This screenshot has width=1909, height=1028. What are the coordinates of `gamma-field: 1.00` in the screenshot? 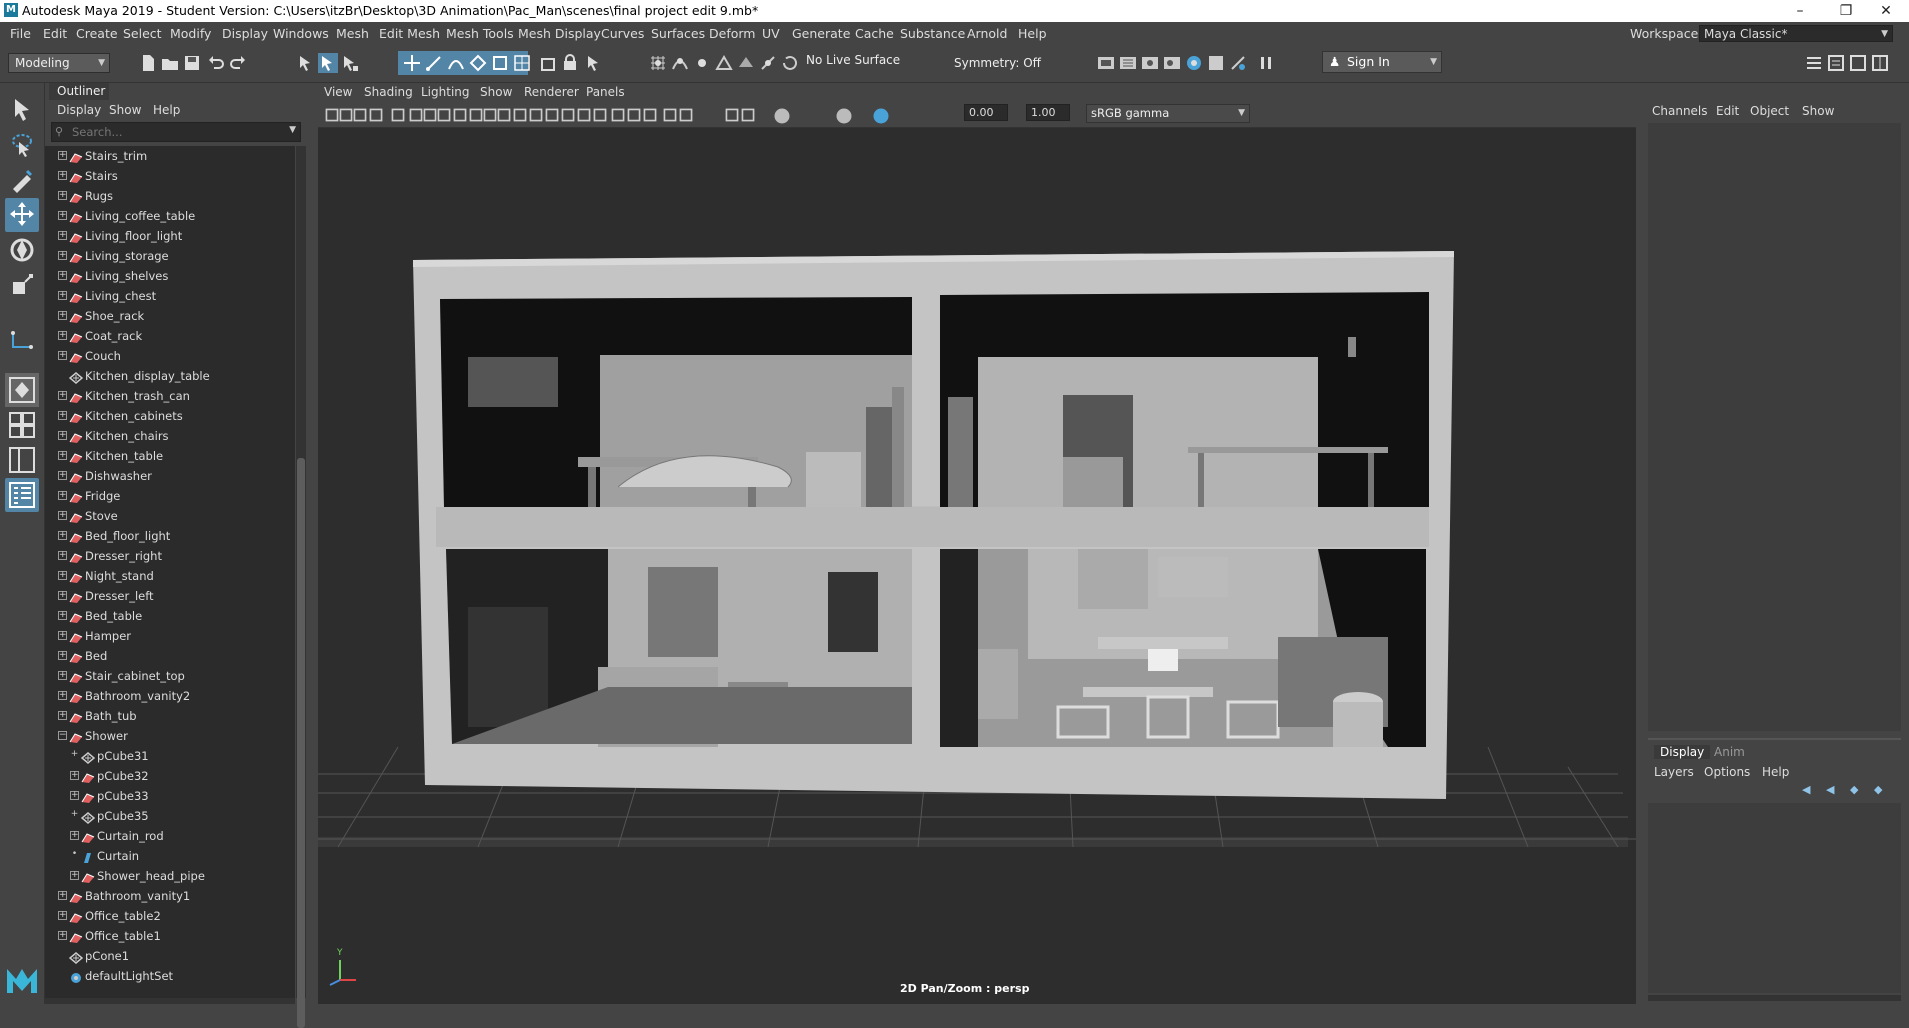 It's located at (1048, 112).